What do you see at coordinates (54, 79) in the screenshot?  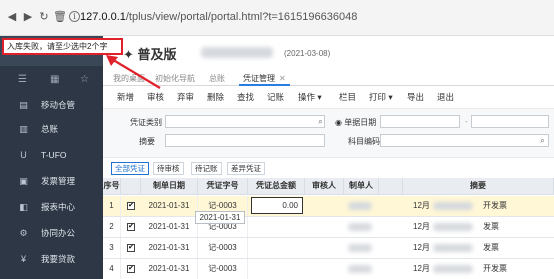 I see `grid-icon: ▦` at bounding box center [54, 79].